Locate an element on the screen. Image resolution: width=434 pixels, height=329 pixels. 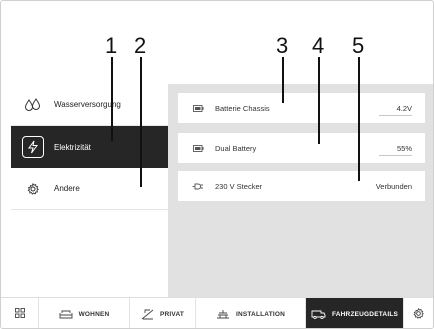
installation-icon is located at coordinates (223, 314).